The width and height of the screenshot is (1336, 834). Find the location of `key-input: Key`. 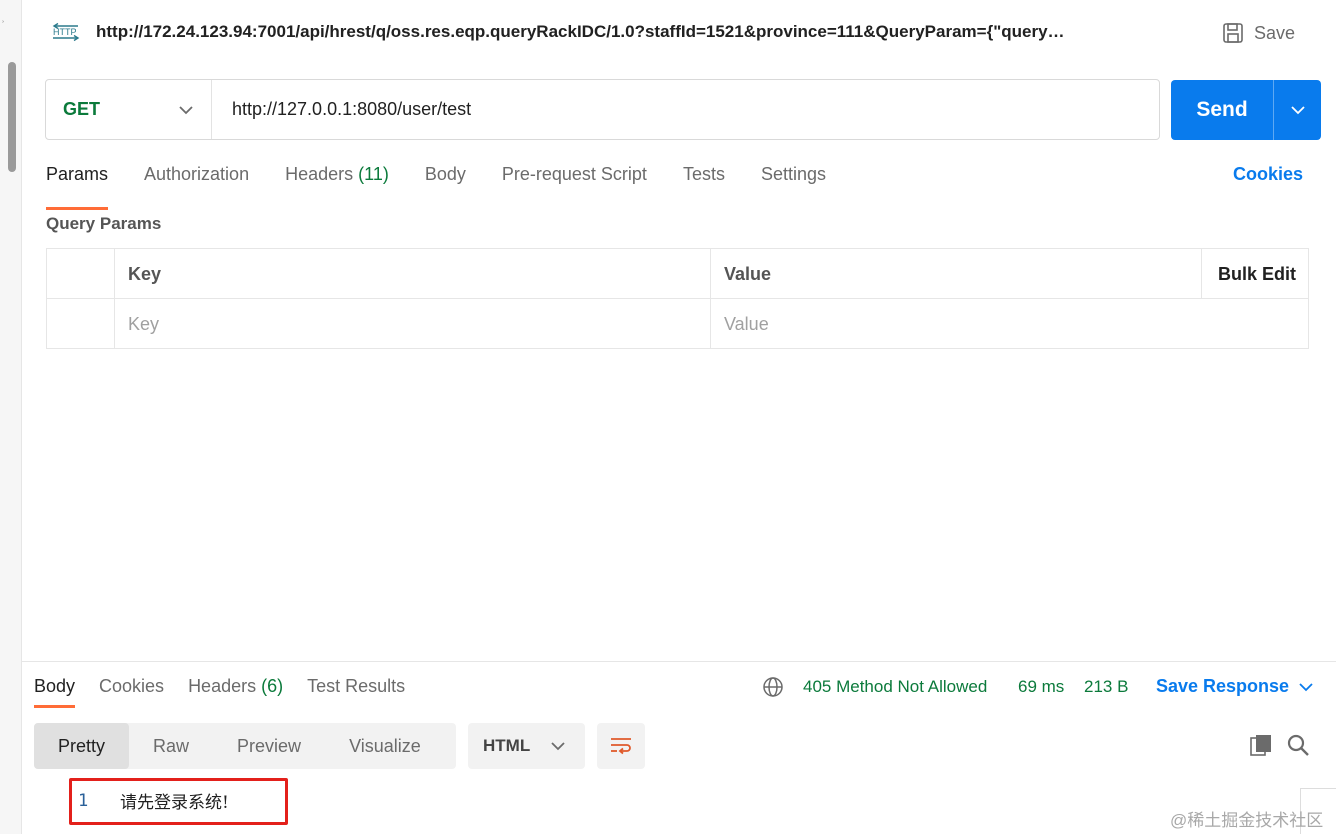

key-input: Key is located at coordinates (413, 324).